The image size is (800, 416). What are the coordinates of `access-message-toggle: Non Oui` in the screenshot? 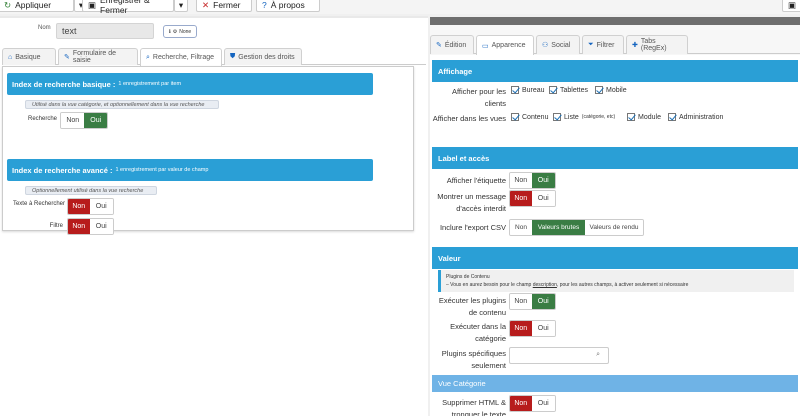 It's located at (532, 198).